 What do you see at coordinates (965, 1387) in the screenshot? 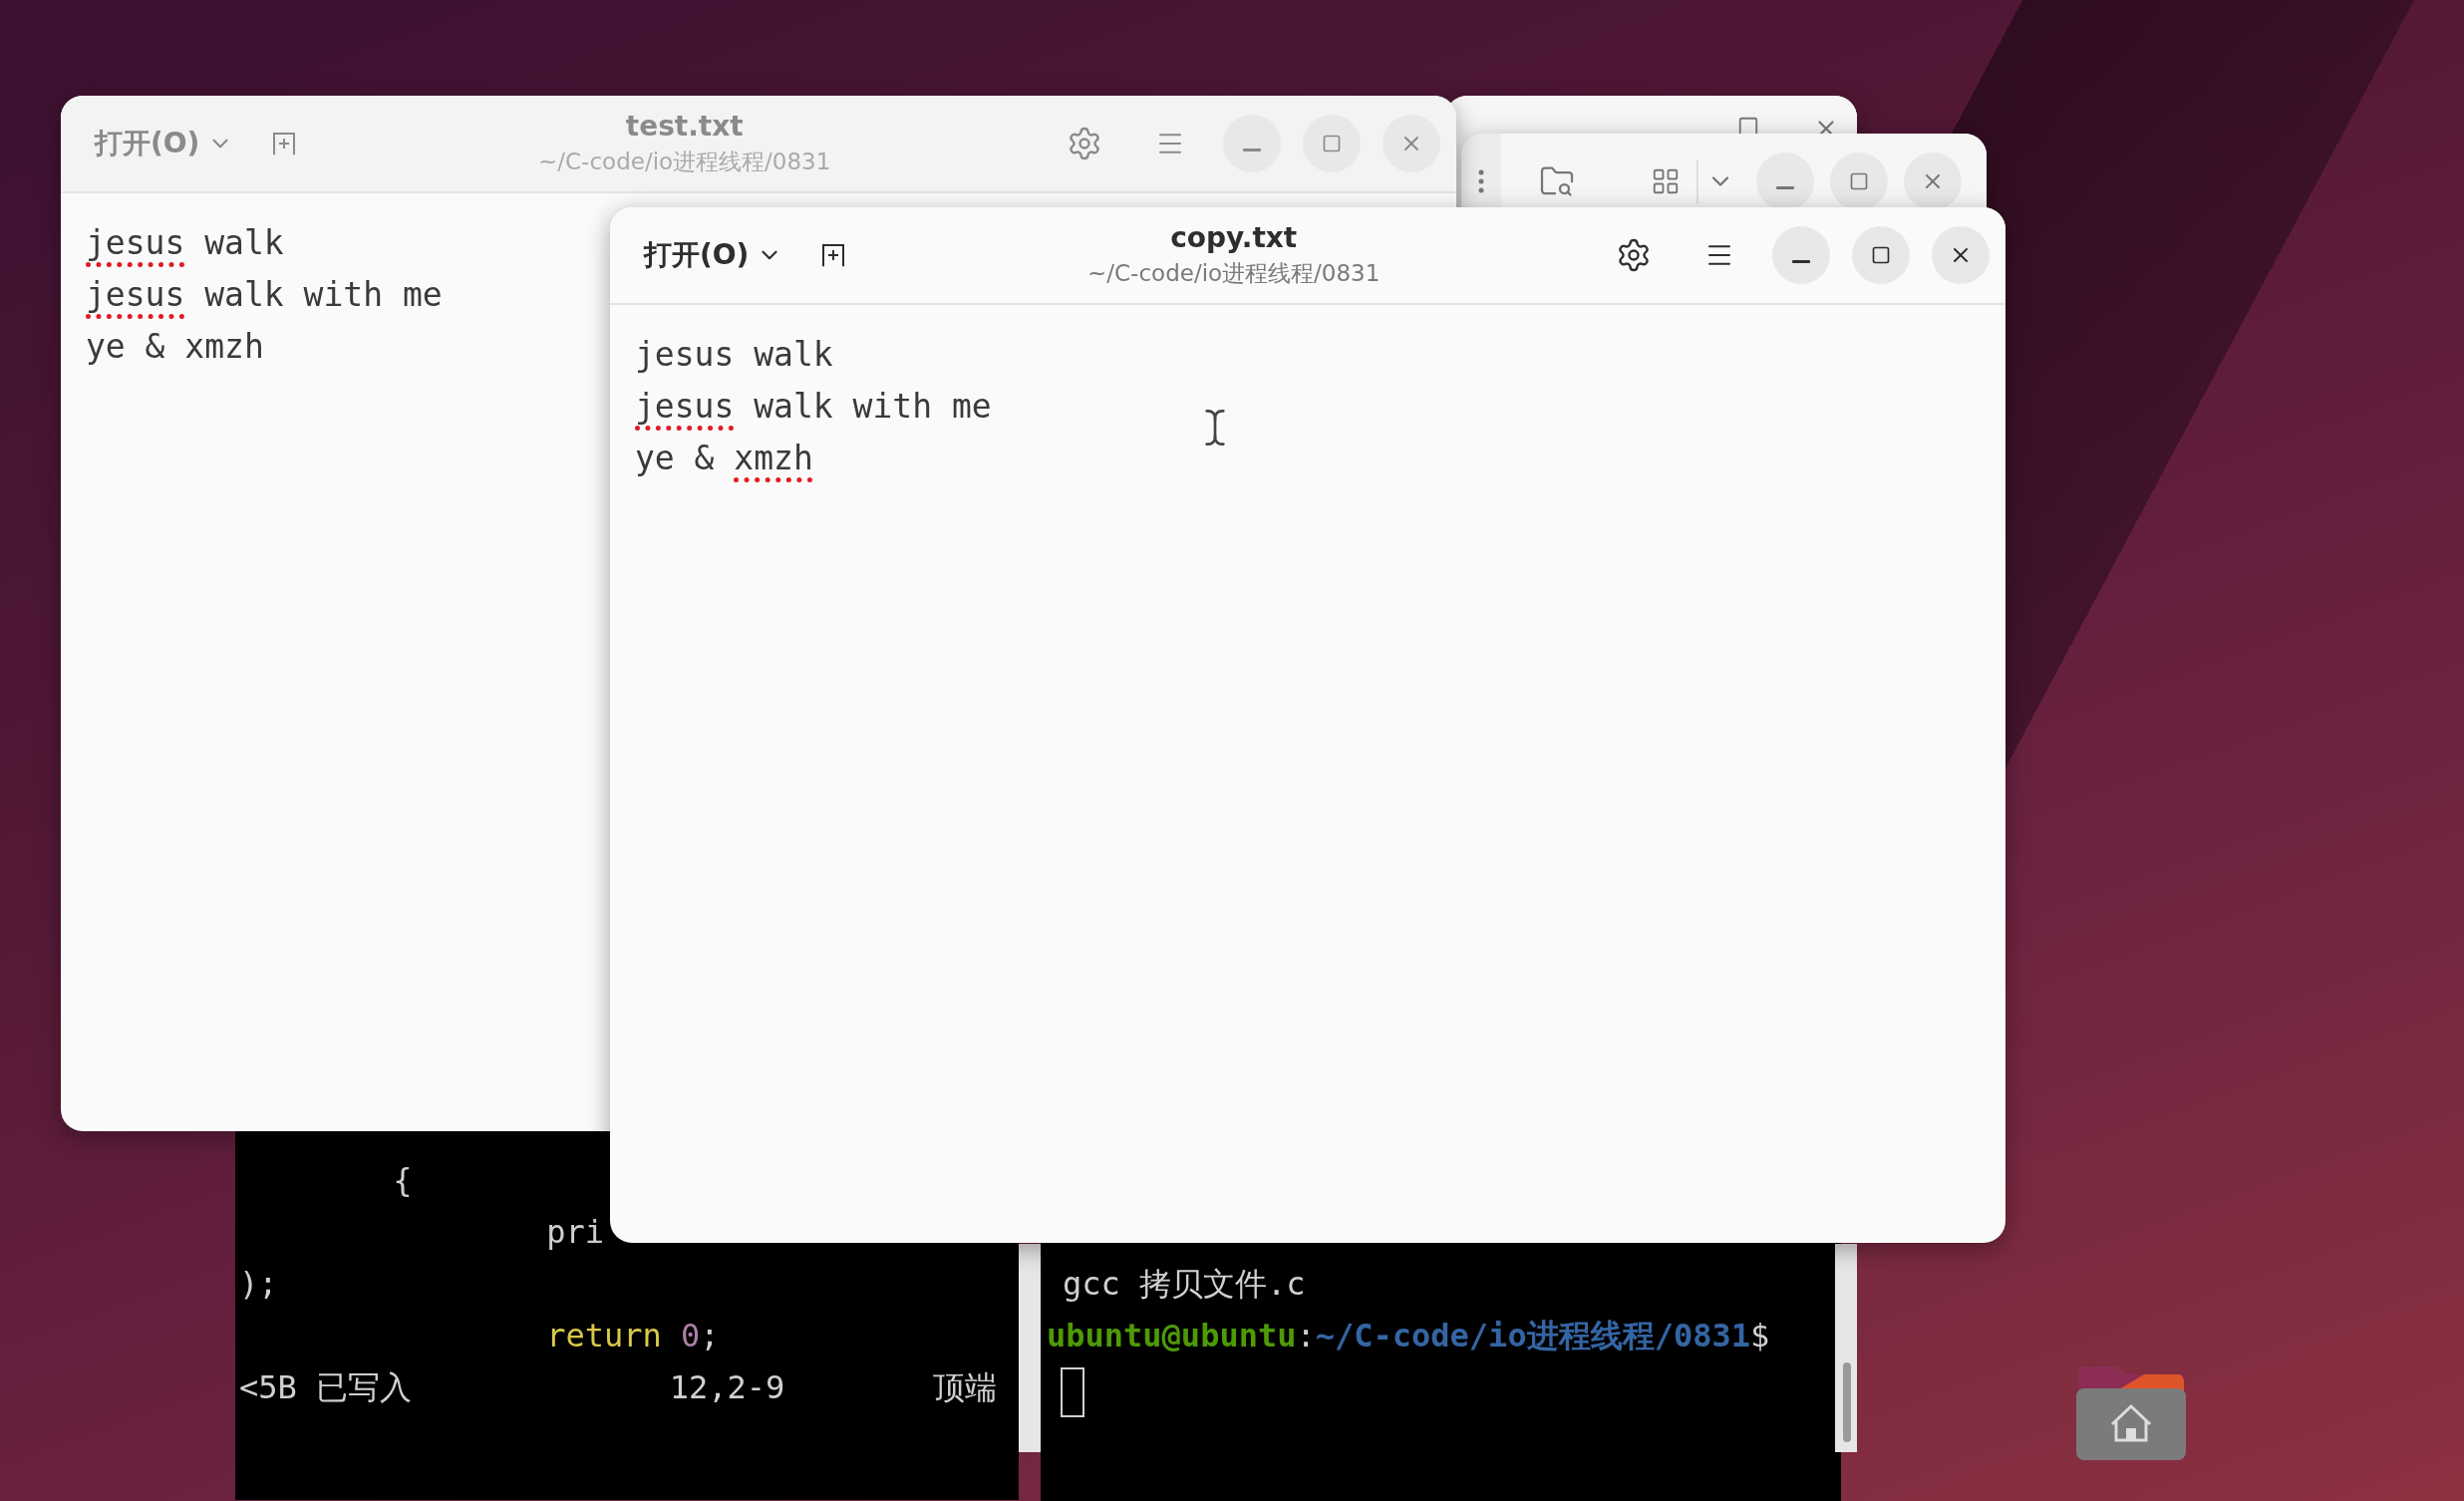
I see `scroll-position: 顶端` at bounding box center [965, 1387].